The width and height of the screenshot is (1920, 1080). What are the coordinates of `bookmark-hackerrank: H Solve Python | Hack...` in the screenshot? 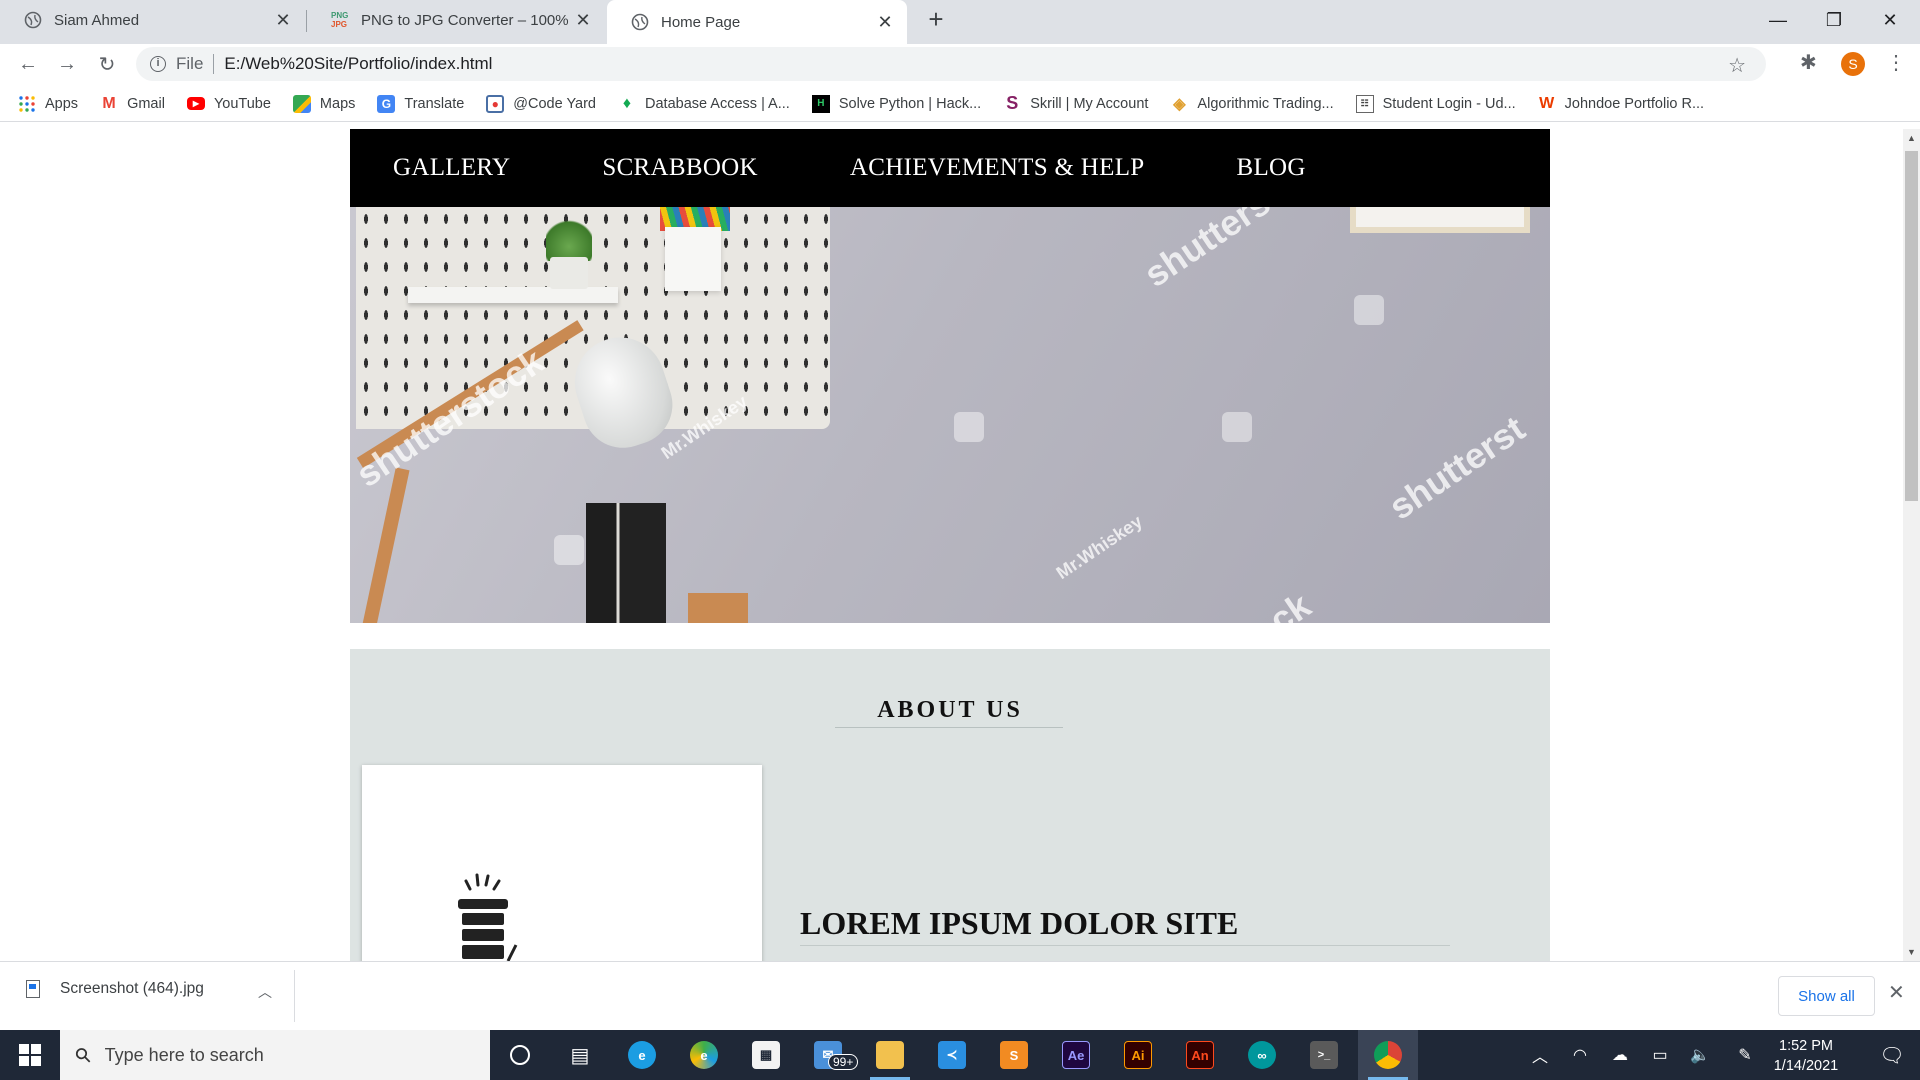 It's located at (896, 103).